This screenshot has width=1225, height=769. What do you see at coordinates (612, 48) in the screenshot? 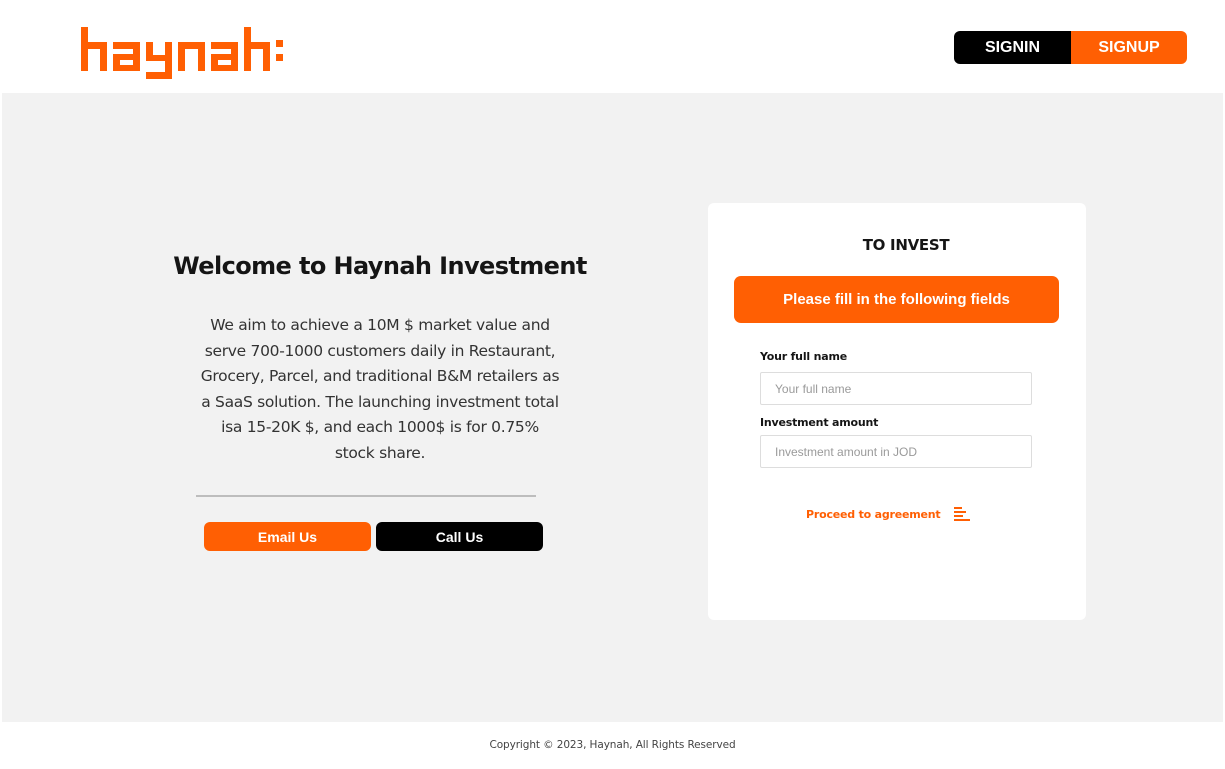
I see `site-header: SIGNIN SIGNUP` at bounding box center [612, 48].